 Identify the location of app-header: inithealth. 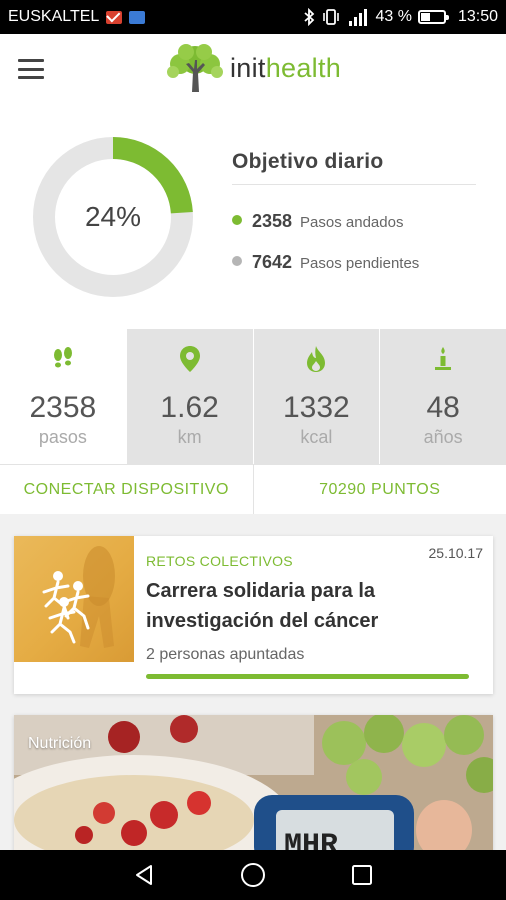
(253, 69).